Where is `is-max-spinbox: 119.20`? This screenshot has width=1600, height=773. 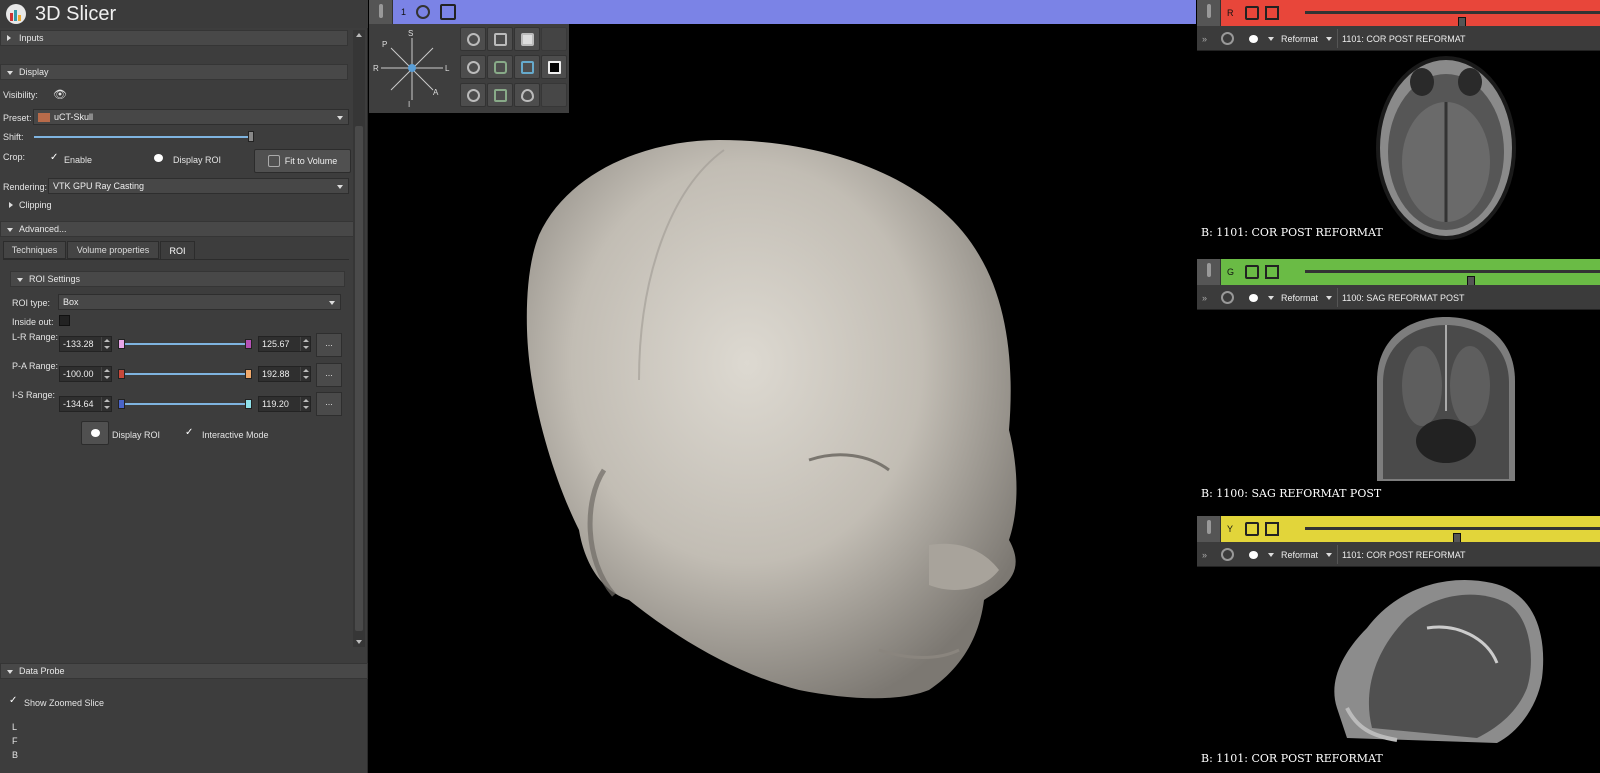 is-max-spinbox: 119.20 is located at coordinates (284, 404).